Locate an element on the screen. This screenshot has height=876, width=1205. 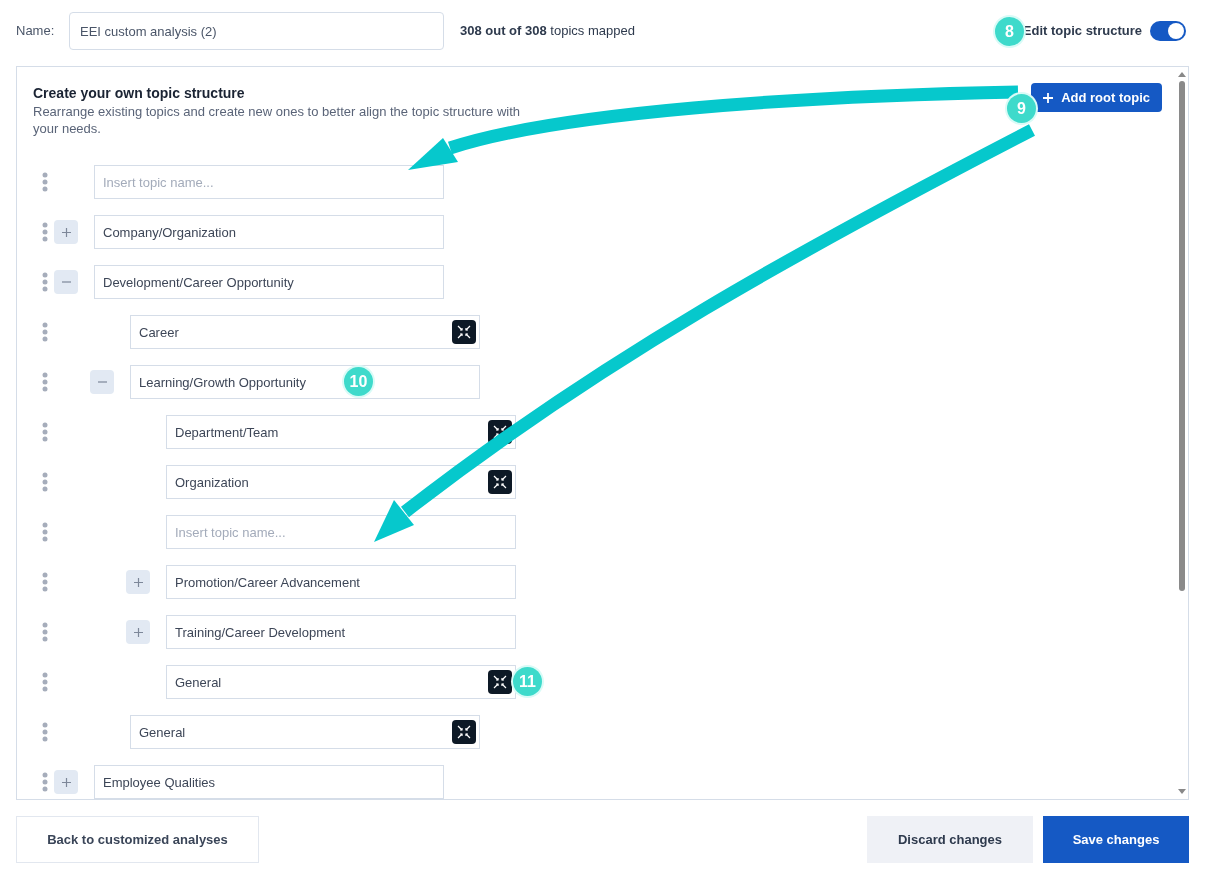
topic-name-field: Promotion/Career Advancement is located at coordinates (341, 582).